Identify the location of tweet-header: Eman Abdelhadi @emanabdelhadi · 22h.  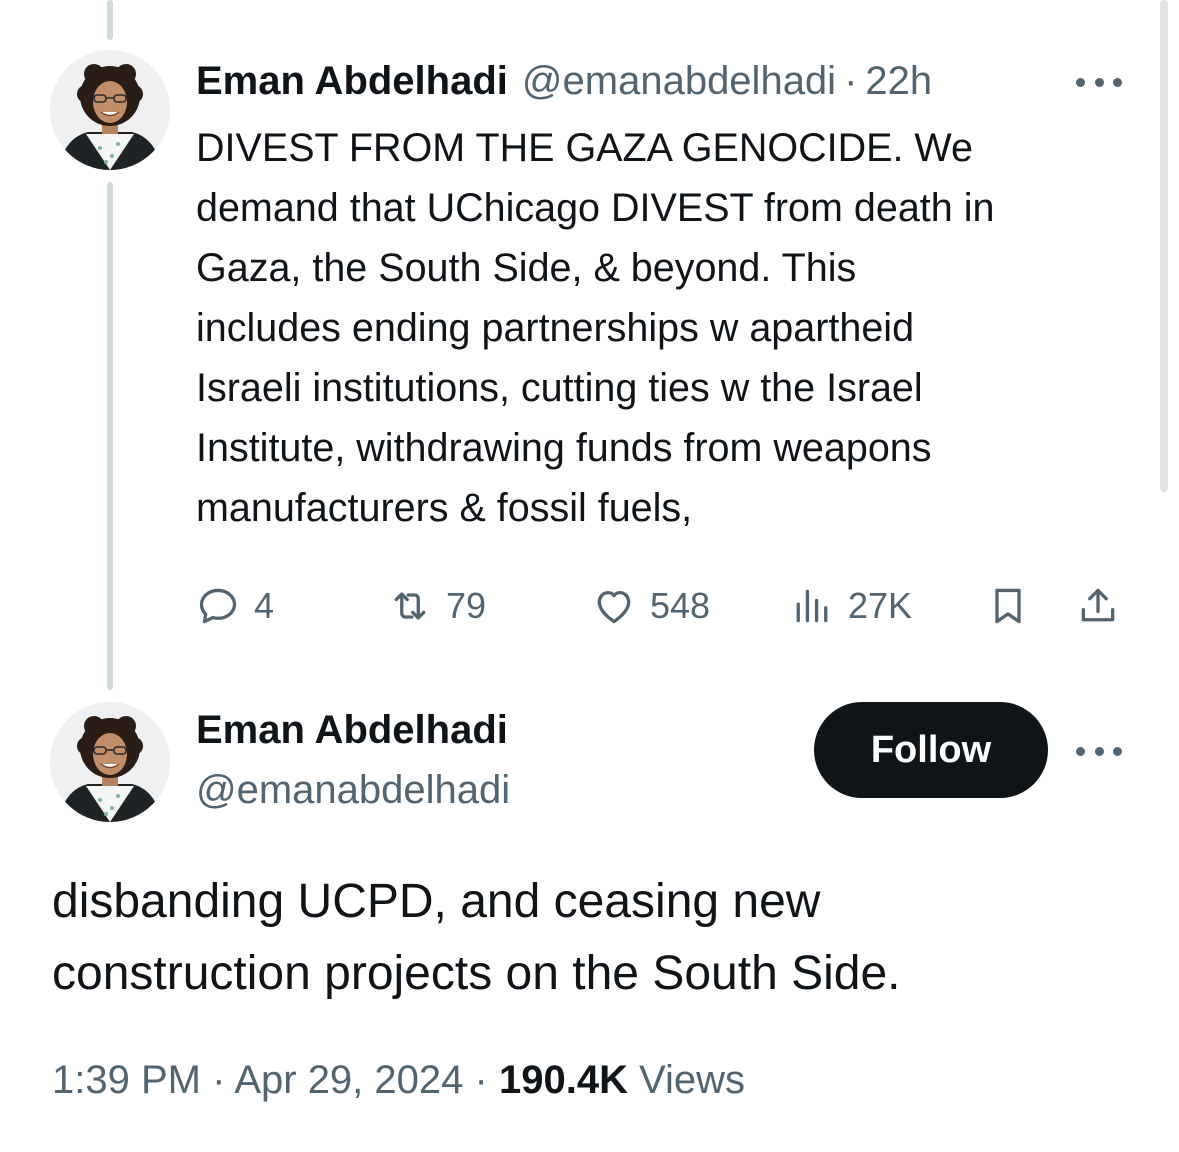
(667, 81).